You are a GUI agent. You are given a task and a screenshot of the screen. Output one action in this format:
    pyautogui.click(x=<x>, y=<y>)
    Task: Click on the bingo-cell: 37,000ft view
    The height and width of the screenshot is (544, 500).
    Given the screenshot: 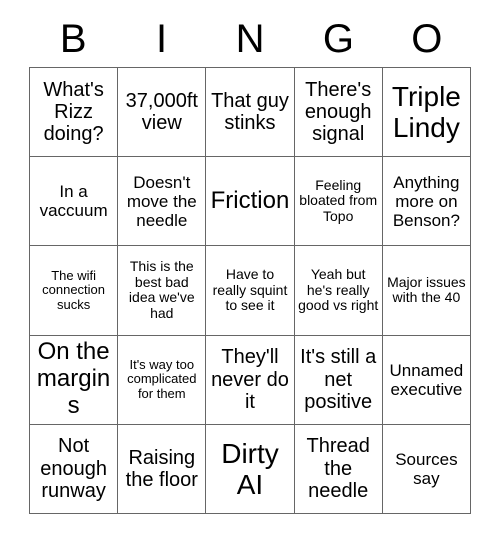 What is the action you would take?
    pyautogui.click(x=162, y=113)
    